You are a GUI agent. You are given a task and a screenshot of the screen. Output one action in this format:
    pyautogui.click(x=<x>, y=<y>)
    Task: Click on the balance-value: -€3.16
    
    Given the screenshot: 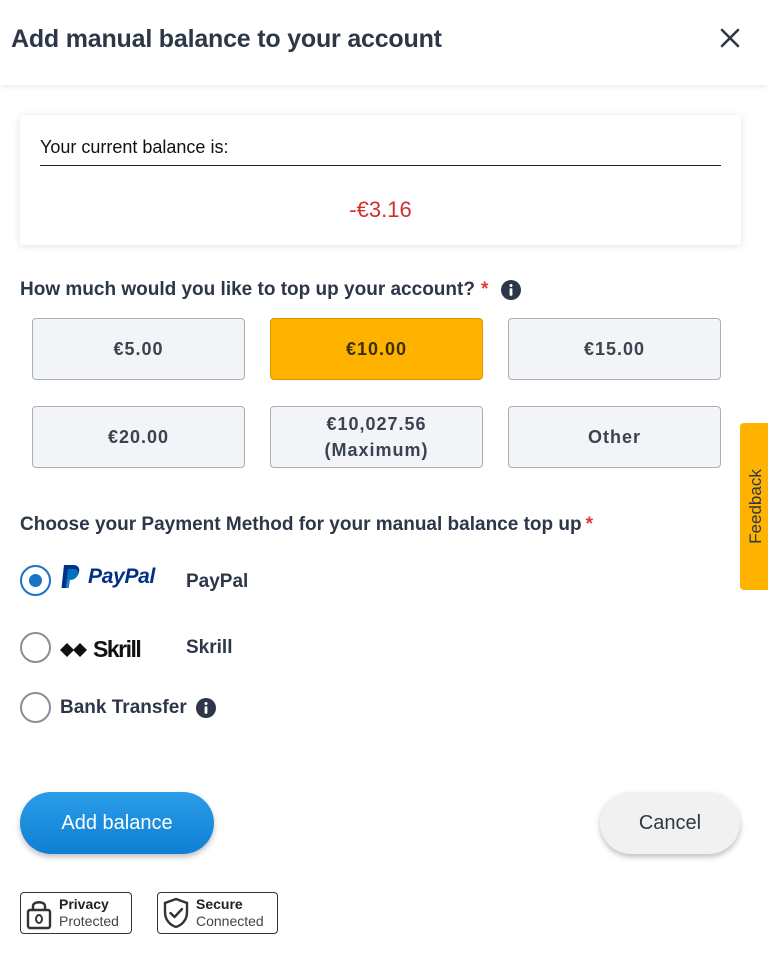 What is the action you would take?
    pyautogui.click(x=380, y=209)
    